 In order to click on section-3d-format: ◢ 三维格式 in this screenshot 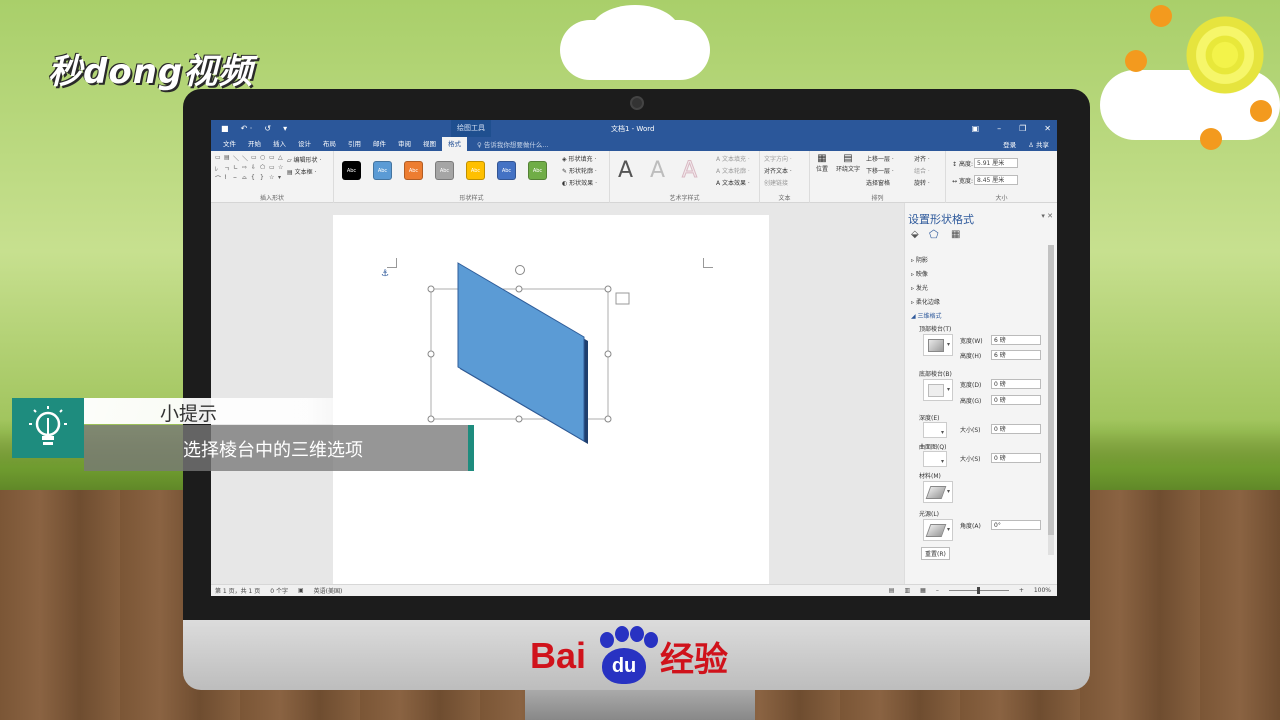, I will do `click(926, 315)`.